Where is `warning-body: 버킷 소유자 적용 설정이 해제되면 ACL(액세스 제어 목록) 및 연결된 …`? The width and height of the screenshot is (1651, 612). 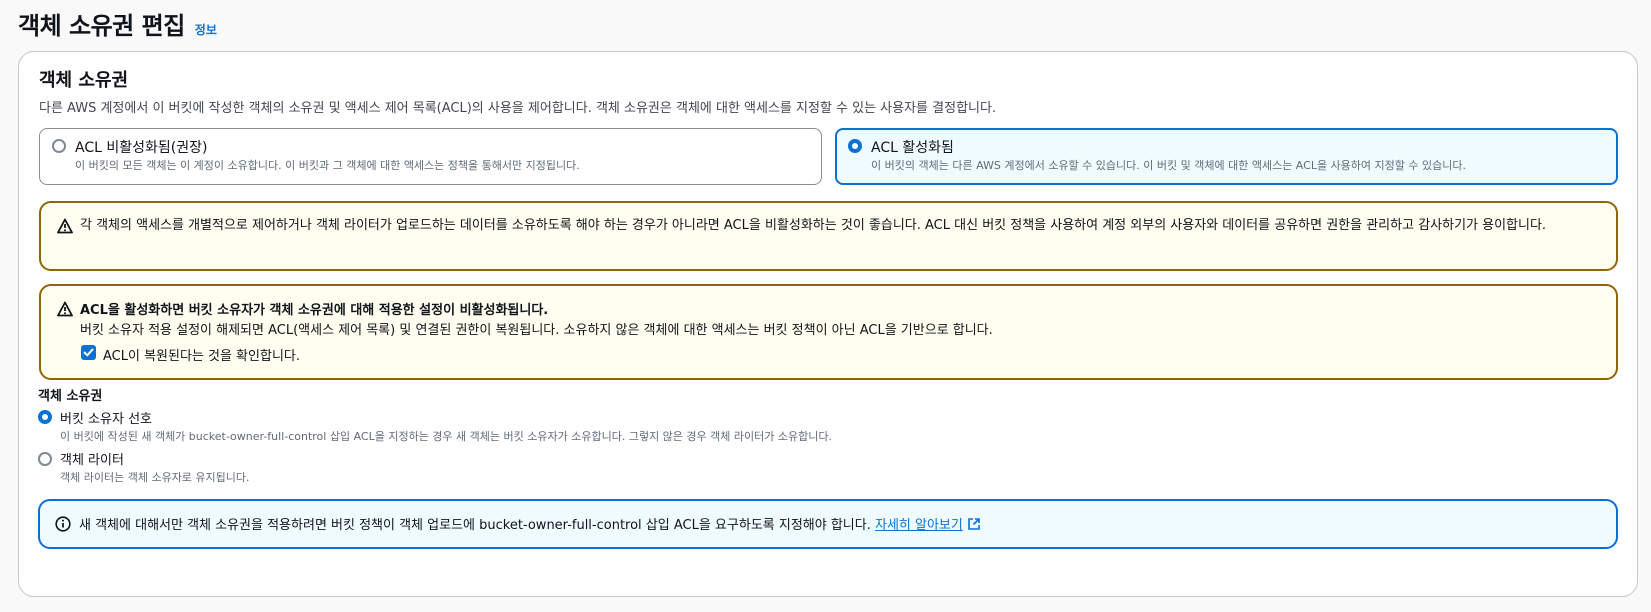 warning-body: 버킷 소유자 적용 설정이 해제되면 ACL(액세스 제어 목록) 및 연결된 … is located at coordinates (536, 330).